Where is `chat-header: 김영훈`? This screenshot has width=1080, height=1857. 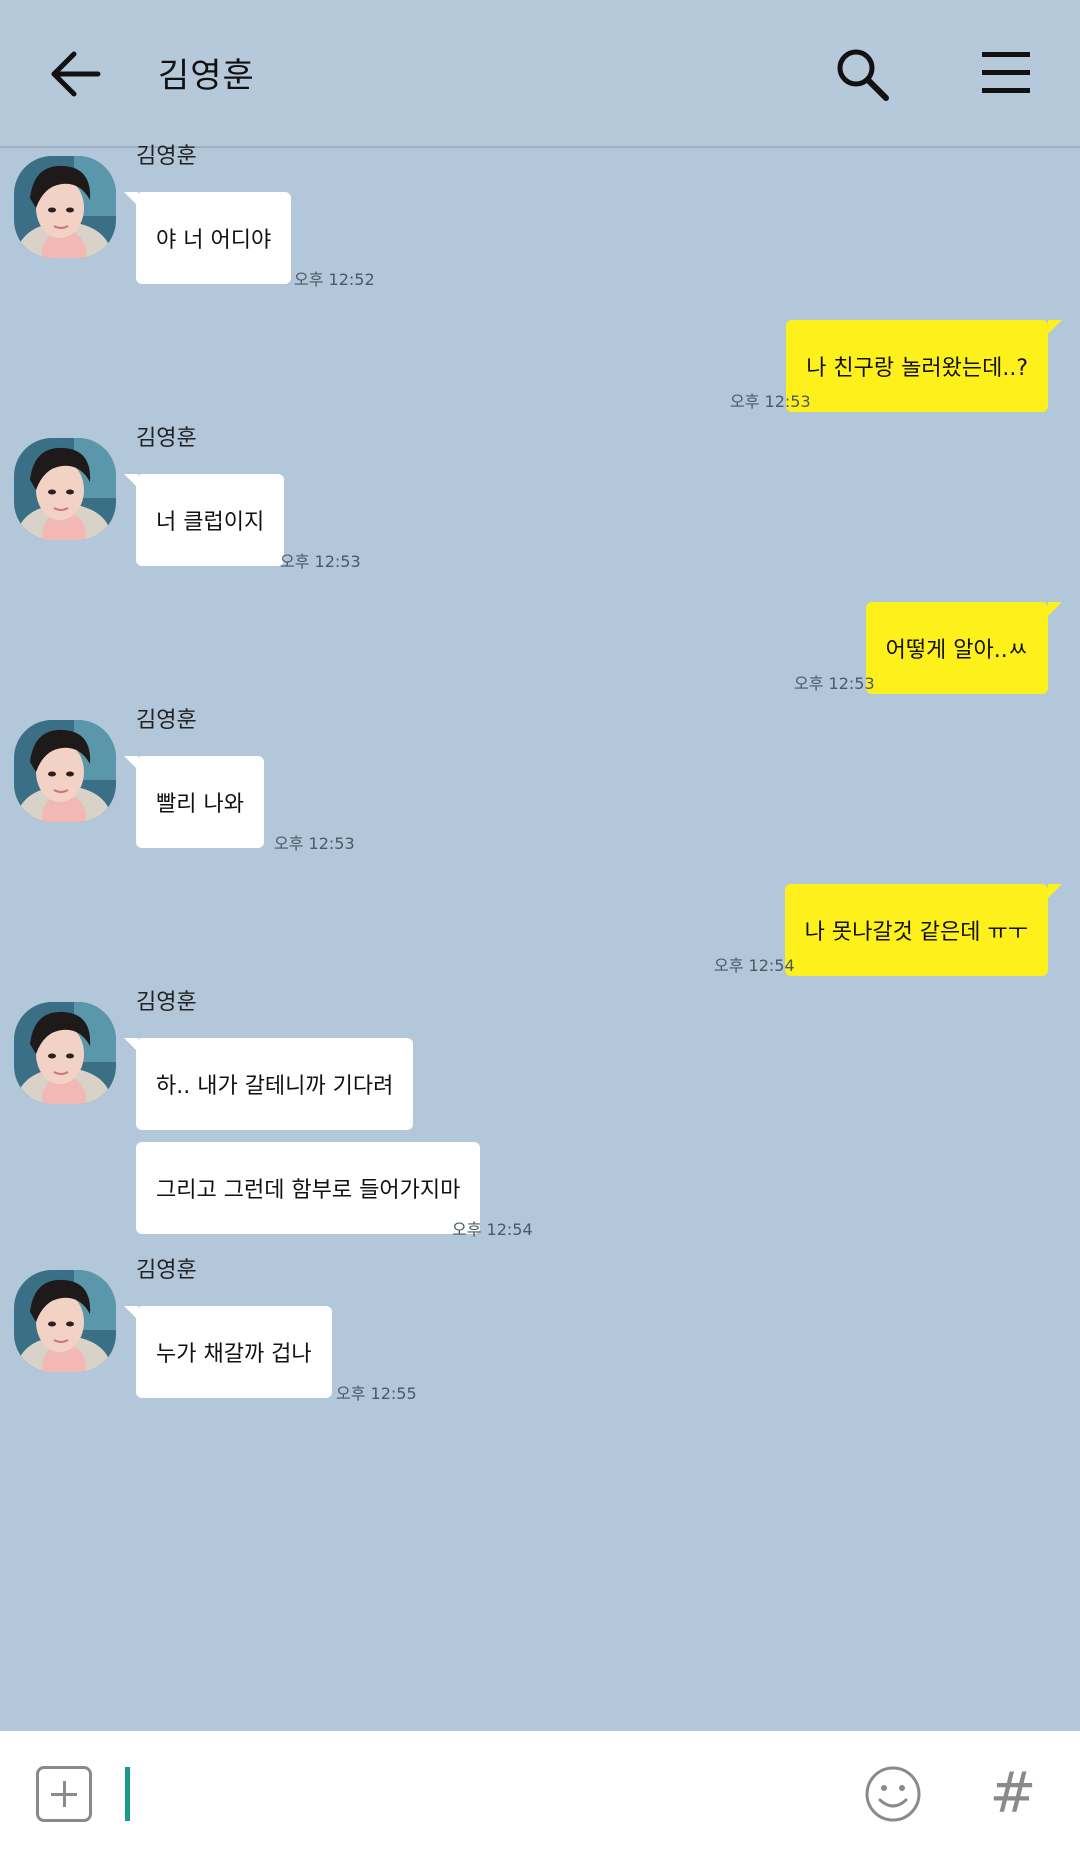
chat-header: 김영훈 is located at coordinates (540, 74).